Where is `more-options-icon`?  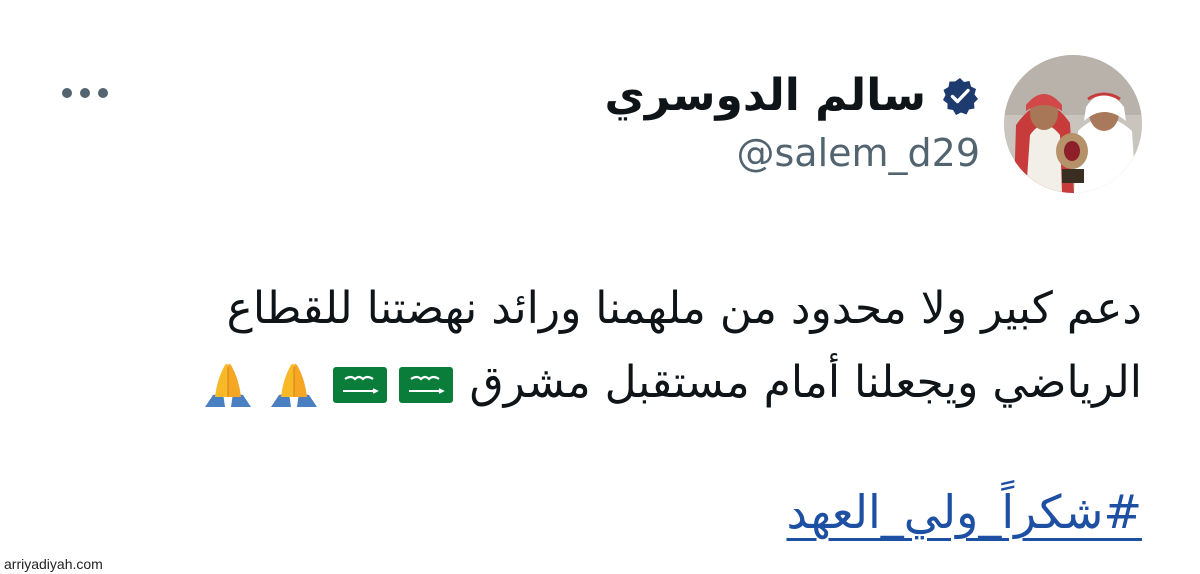 more-options-icon is located at coordinates (85, 93).